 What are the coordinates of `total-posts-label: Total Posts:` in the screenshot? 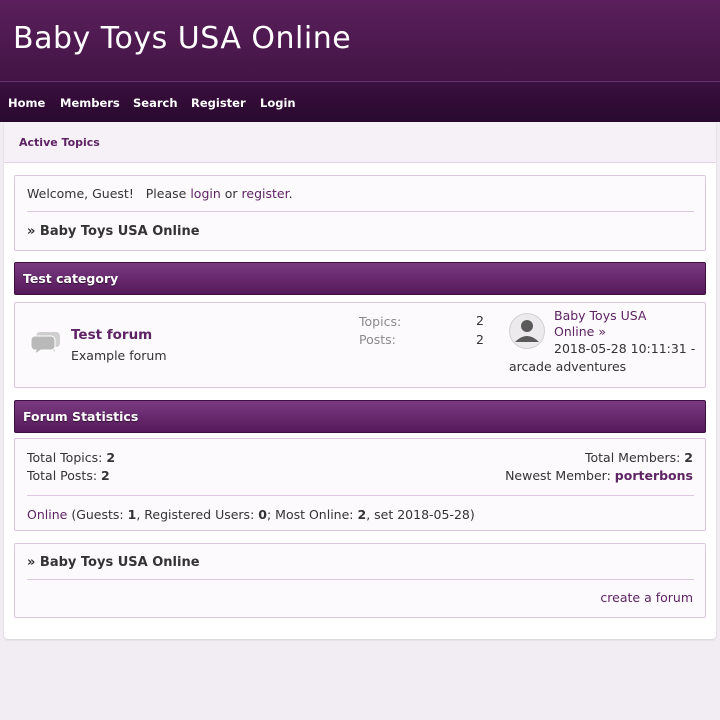 It's located at (62, 475).